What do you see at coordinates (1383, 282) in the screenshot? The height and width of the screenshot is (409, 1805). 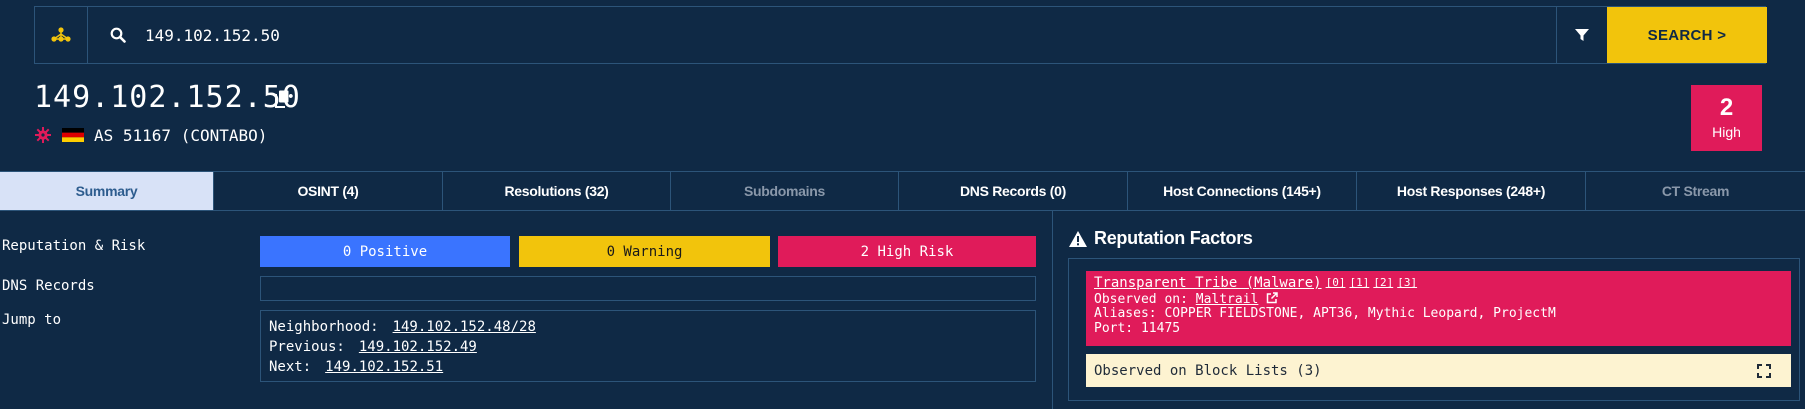 I see `ref-link-2: [2]` at bounding box center [1383, 282].